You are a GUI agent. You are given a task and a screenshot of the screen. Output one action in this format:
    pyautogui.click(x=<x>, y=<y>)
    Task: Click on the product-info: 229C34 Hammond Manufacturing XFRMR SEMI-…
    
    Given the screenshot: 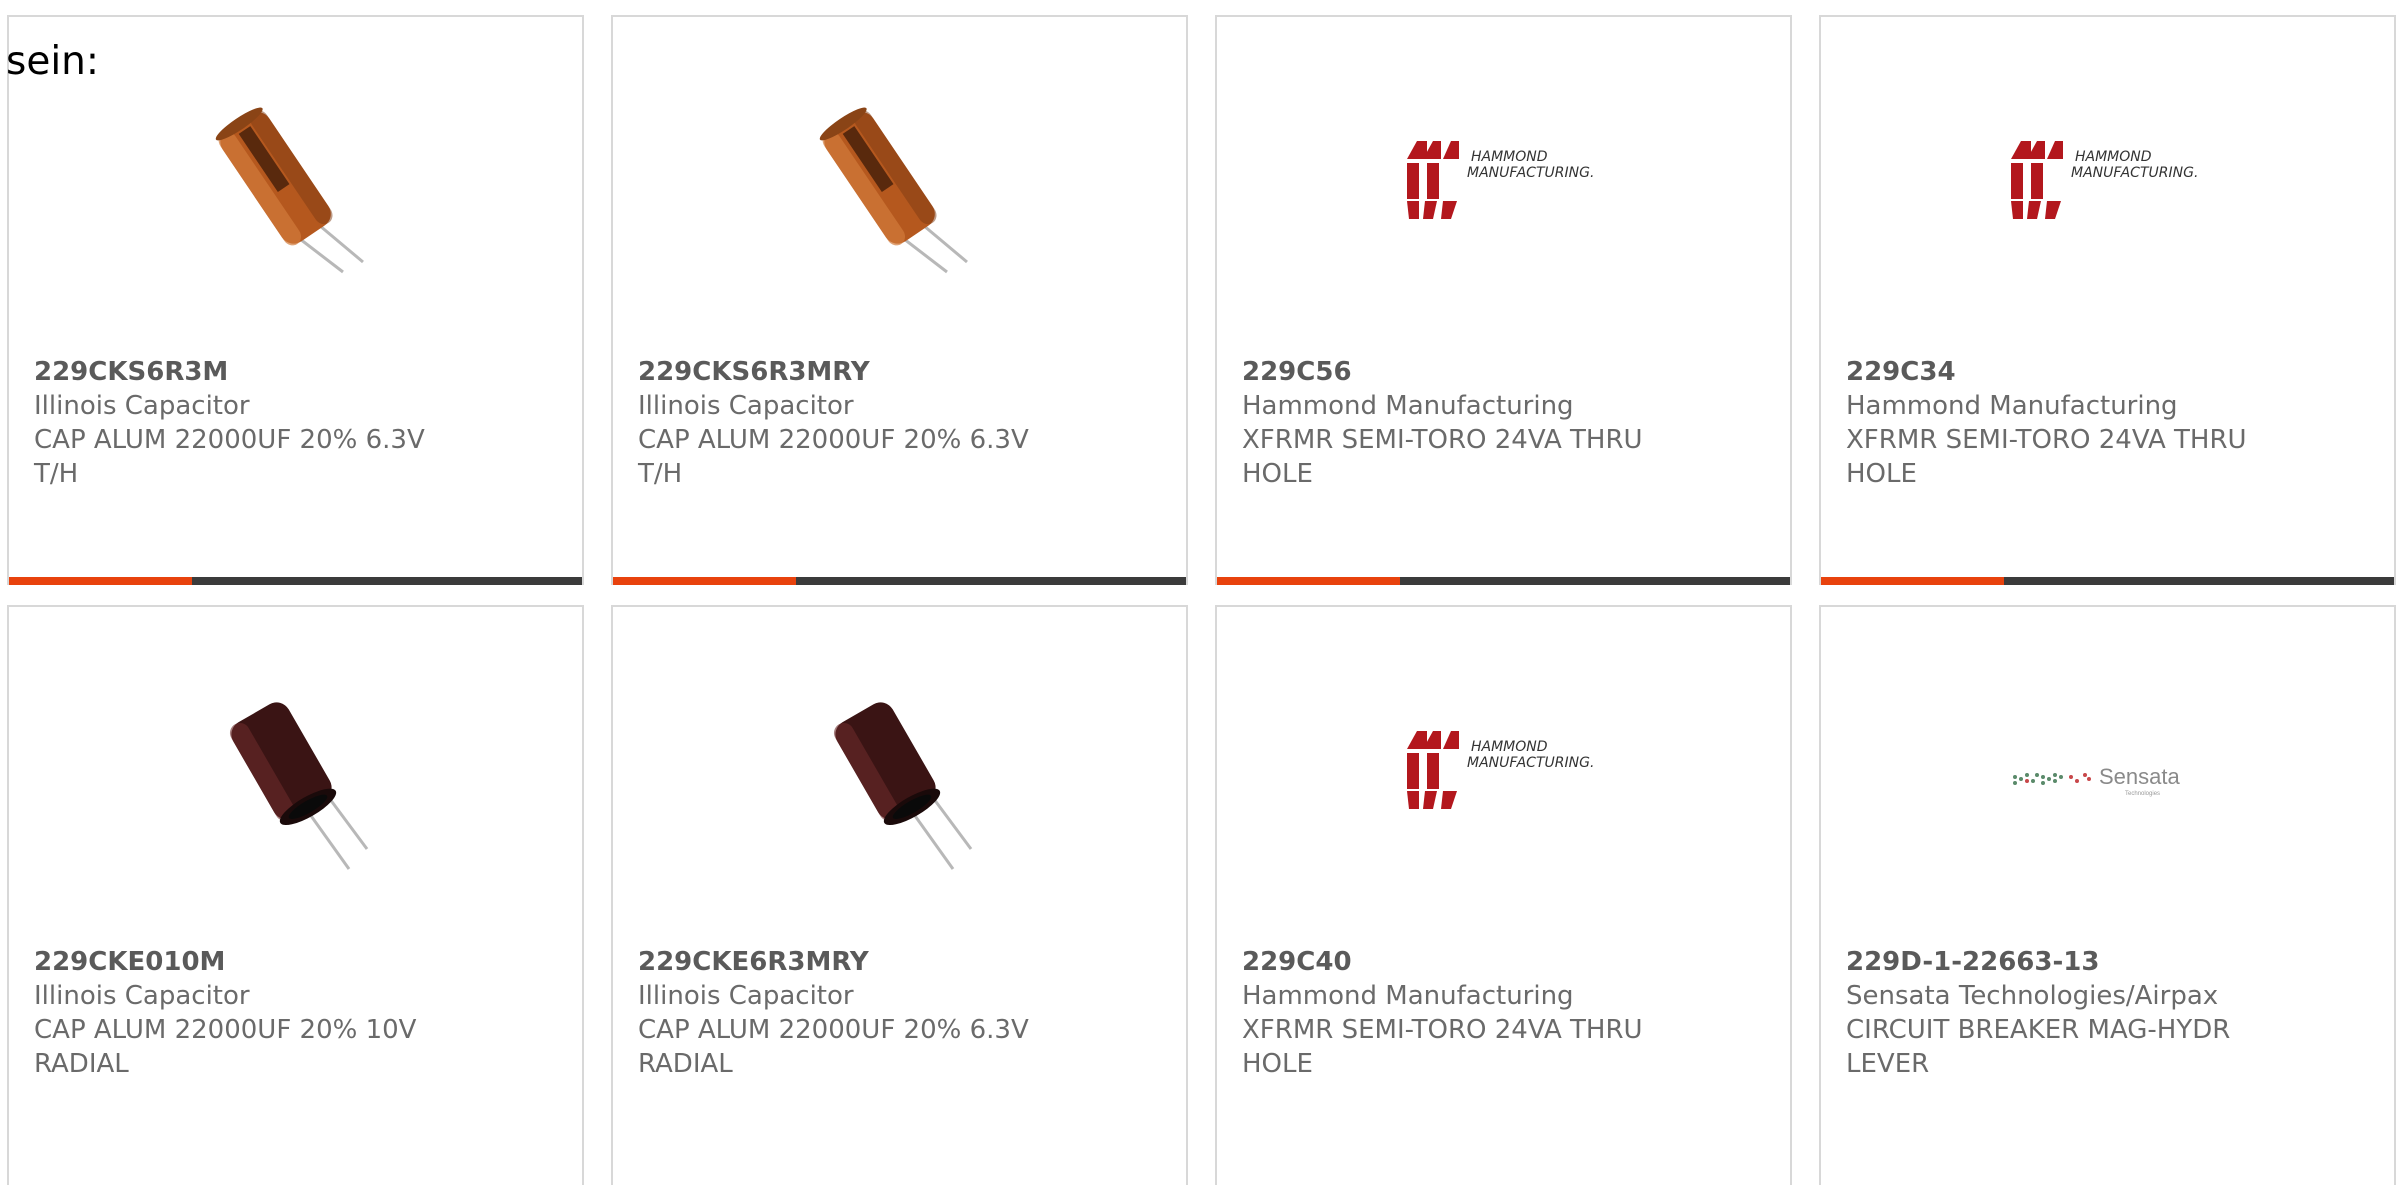 What is the action you would take?
    pyautogui.click(x=2110, y=423)
    